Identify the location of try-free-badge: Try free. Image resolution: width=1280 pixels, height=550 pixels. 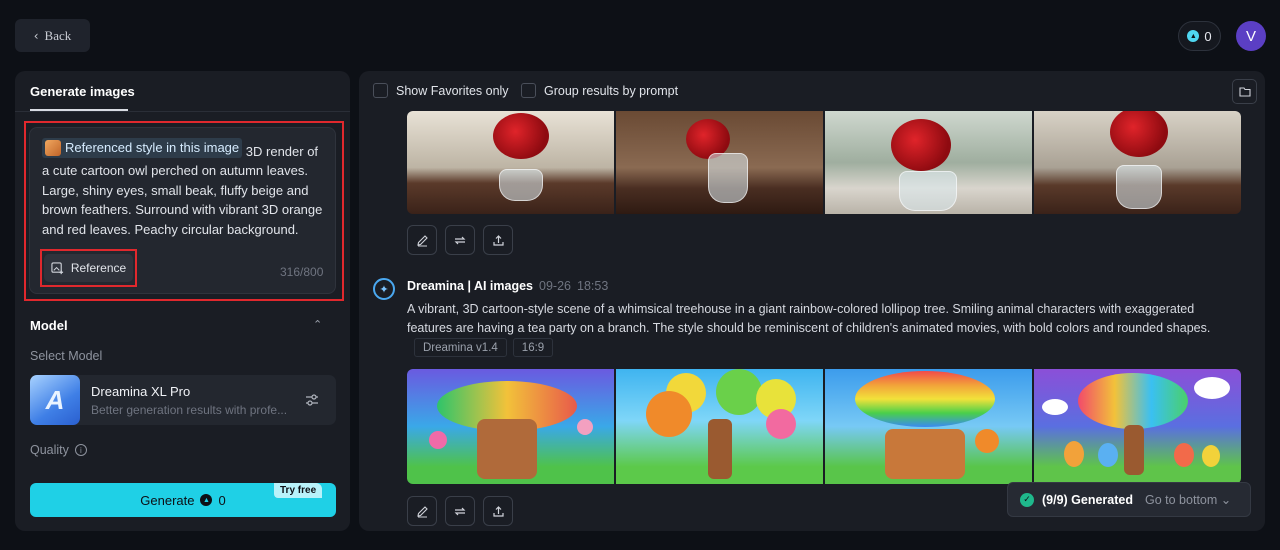
(298, 490).